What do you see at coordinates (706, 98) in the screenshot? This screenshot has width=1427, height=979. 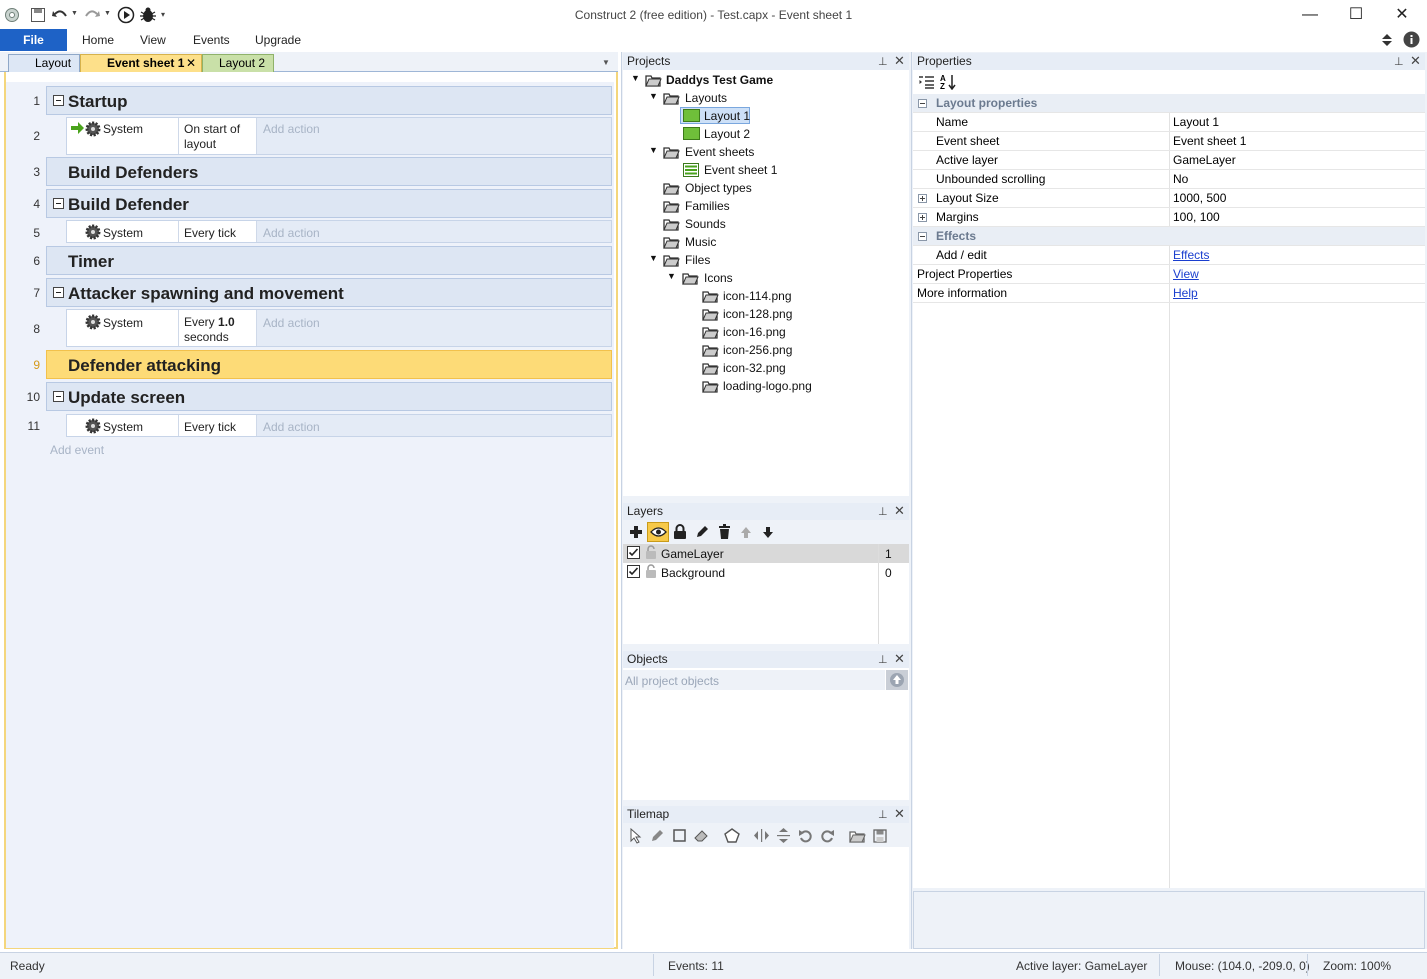 I see `layouts-folder: Layouts` at bounding box center [706, 98].